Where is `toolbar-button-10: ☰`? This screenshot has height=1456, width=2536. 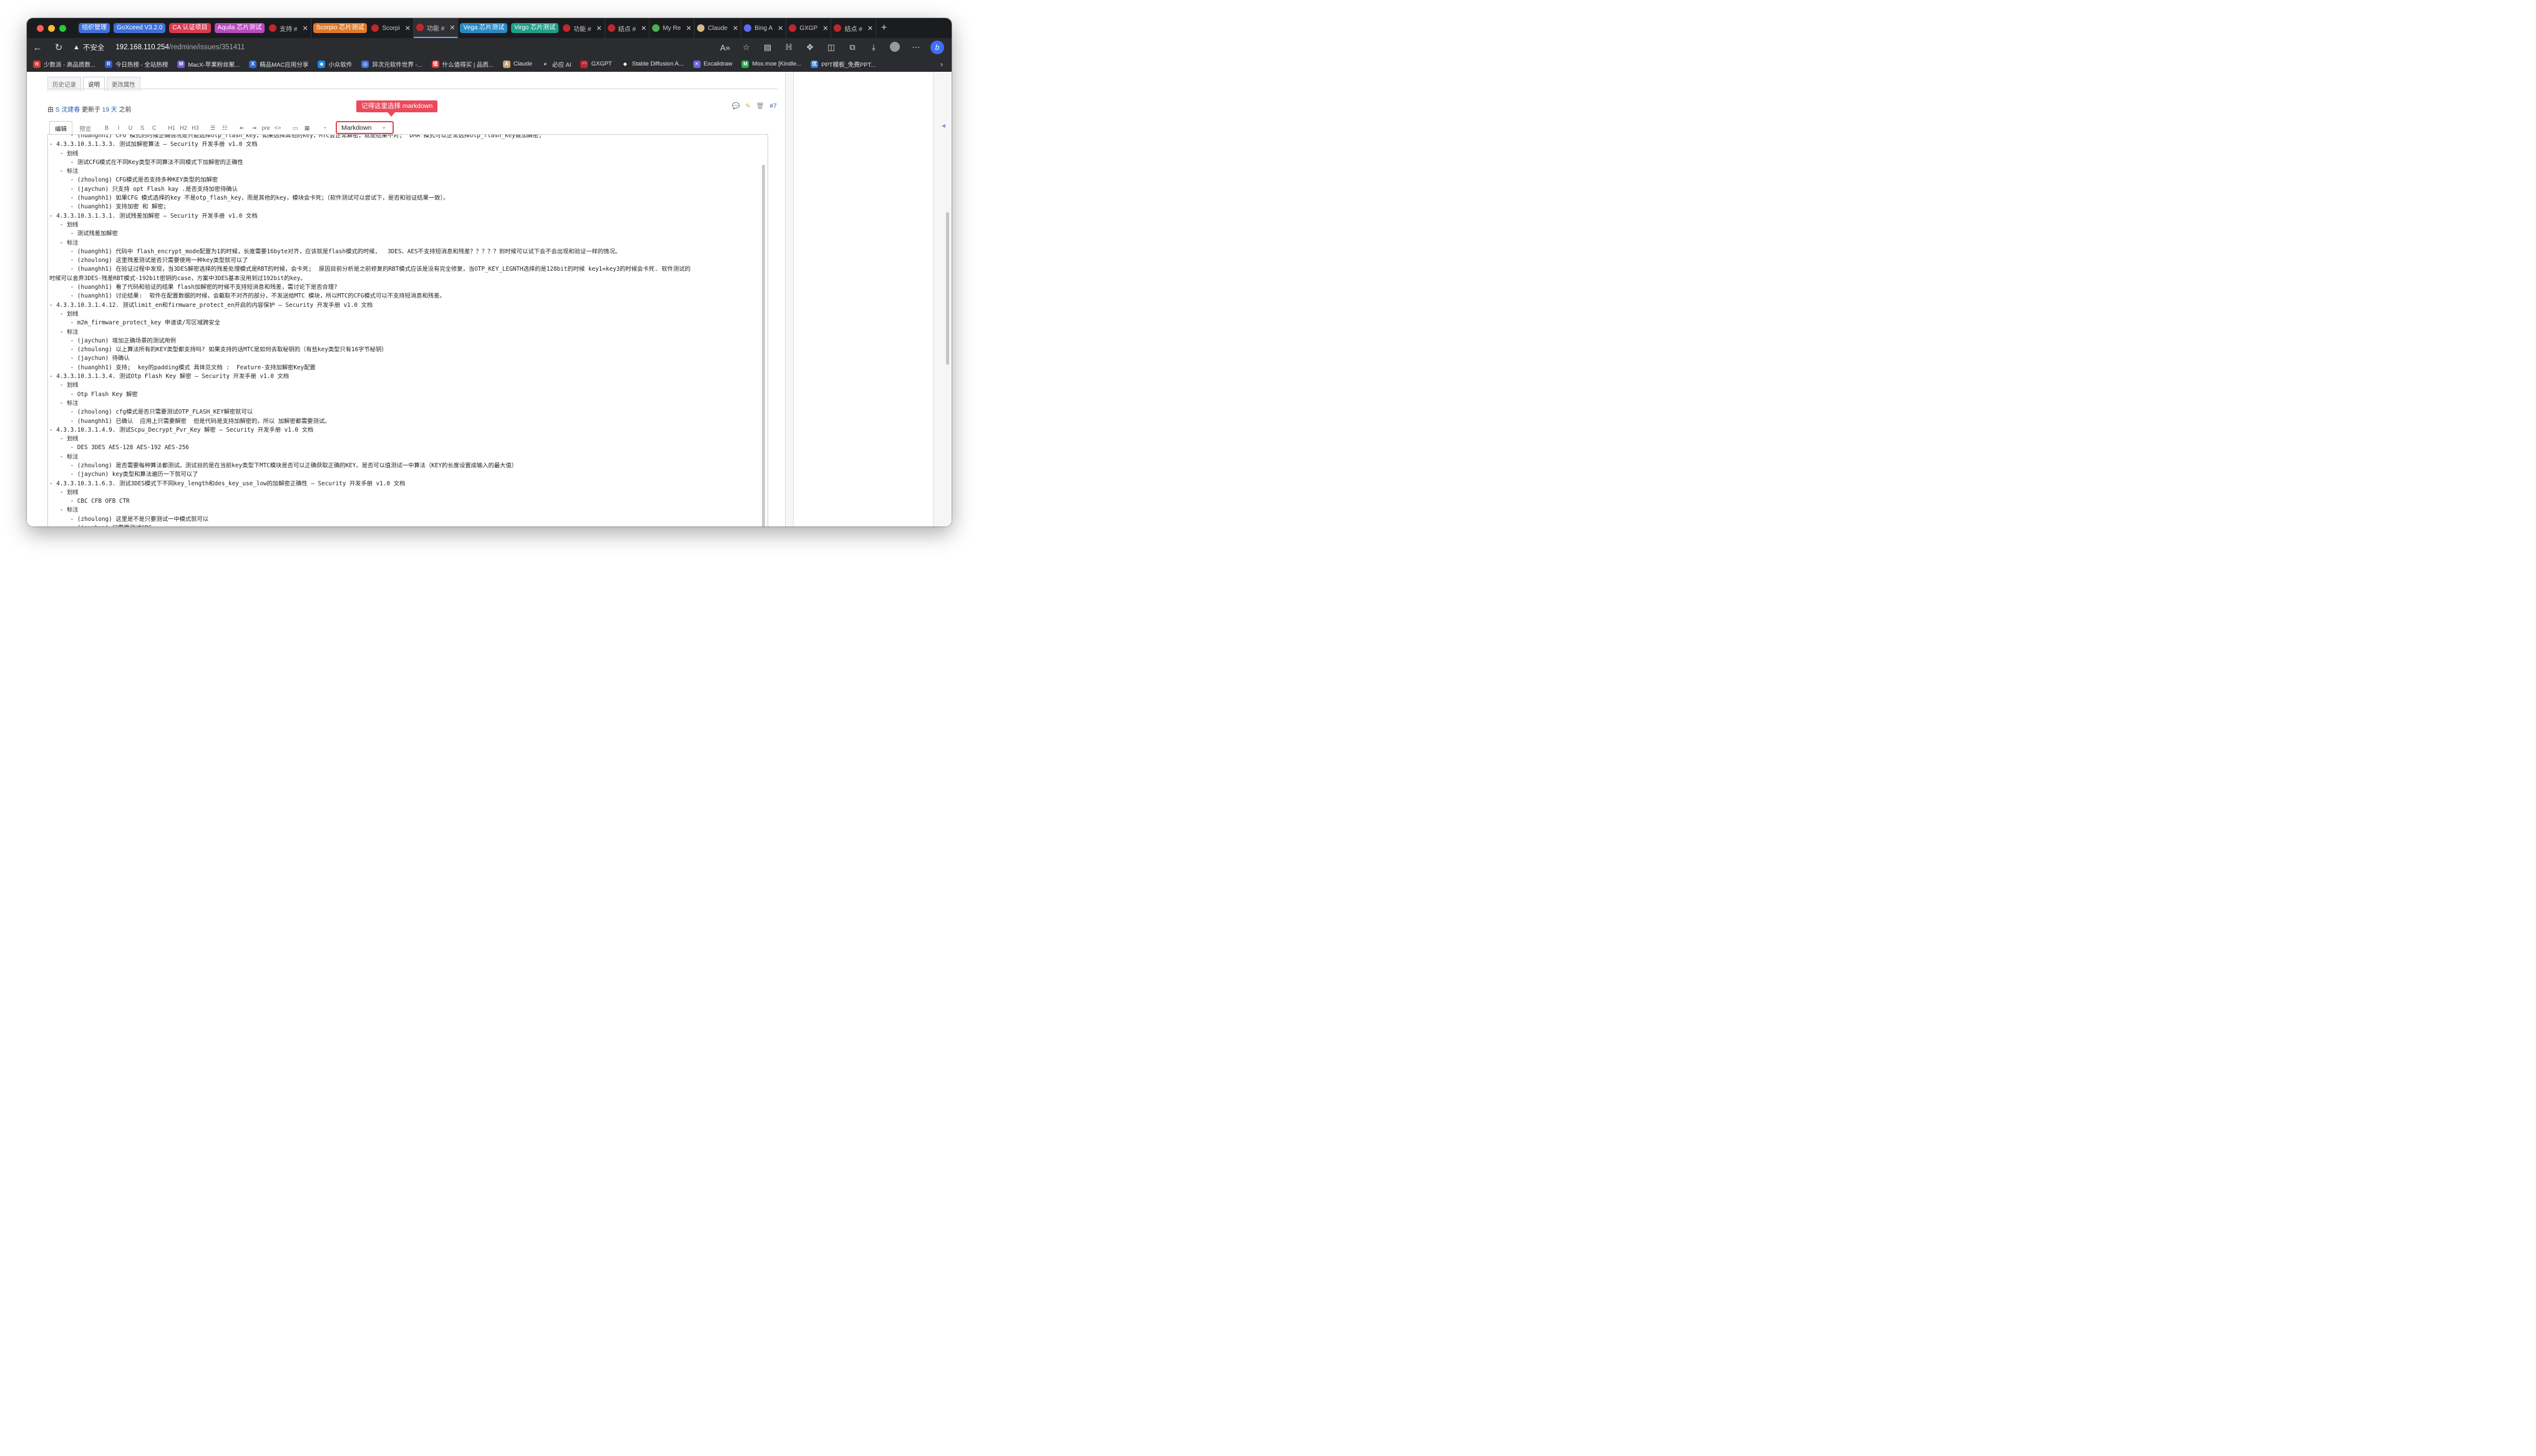 toolbar-button-10: ☰ is located at coordinates (213, 128).